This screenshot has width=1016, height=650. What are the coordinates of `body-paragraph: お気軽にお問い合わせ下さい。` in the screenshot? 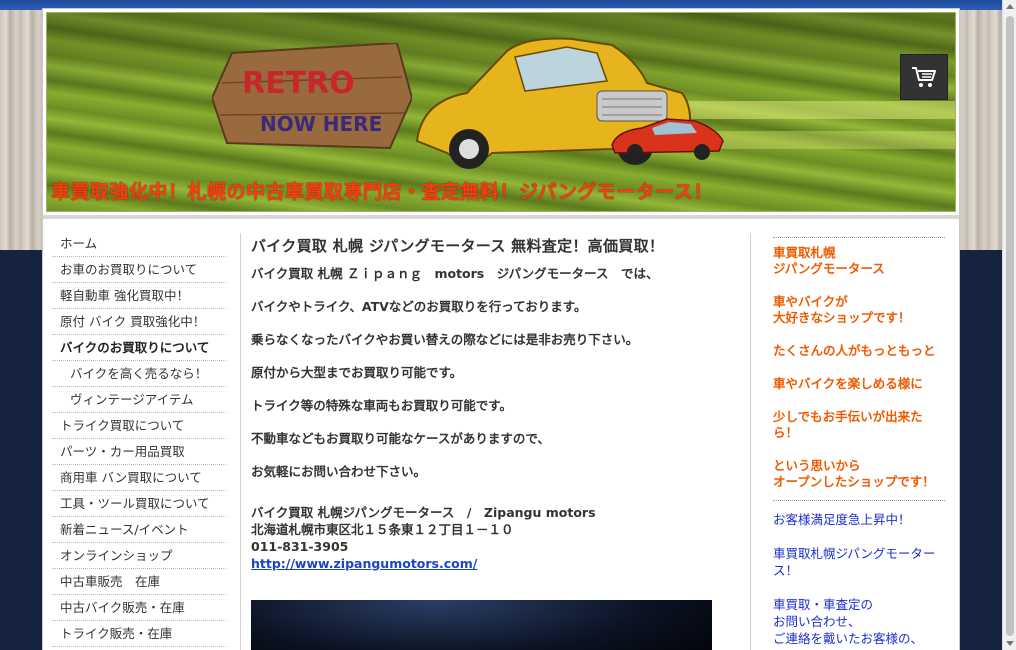 It's located at (339, 471).